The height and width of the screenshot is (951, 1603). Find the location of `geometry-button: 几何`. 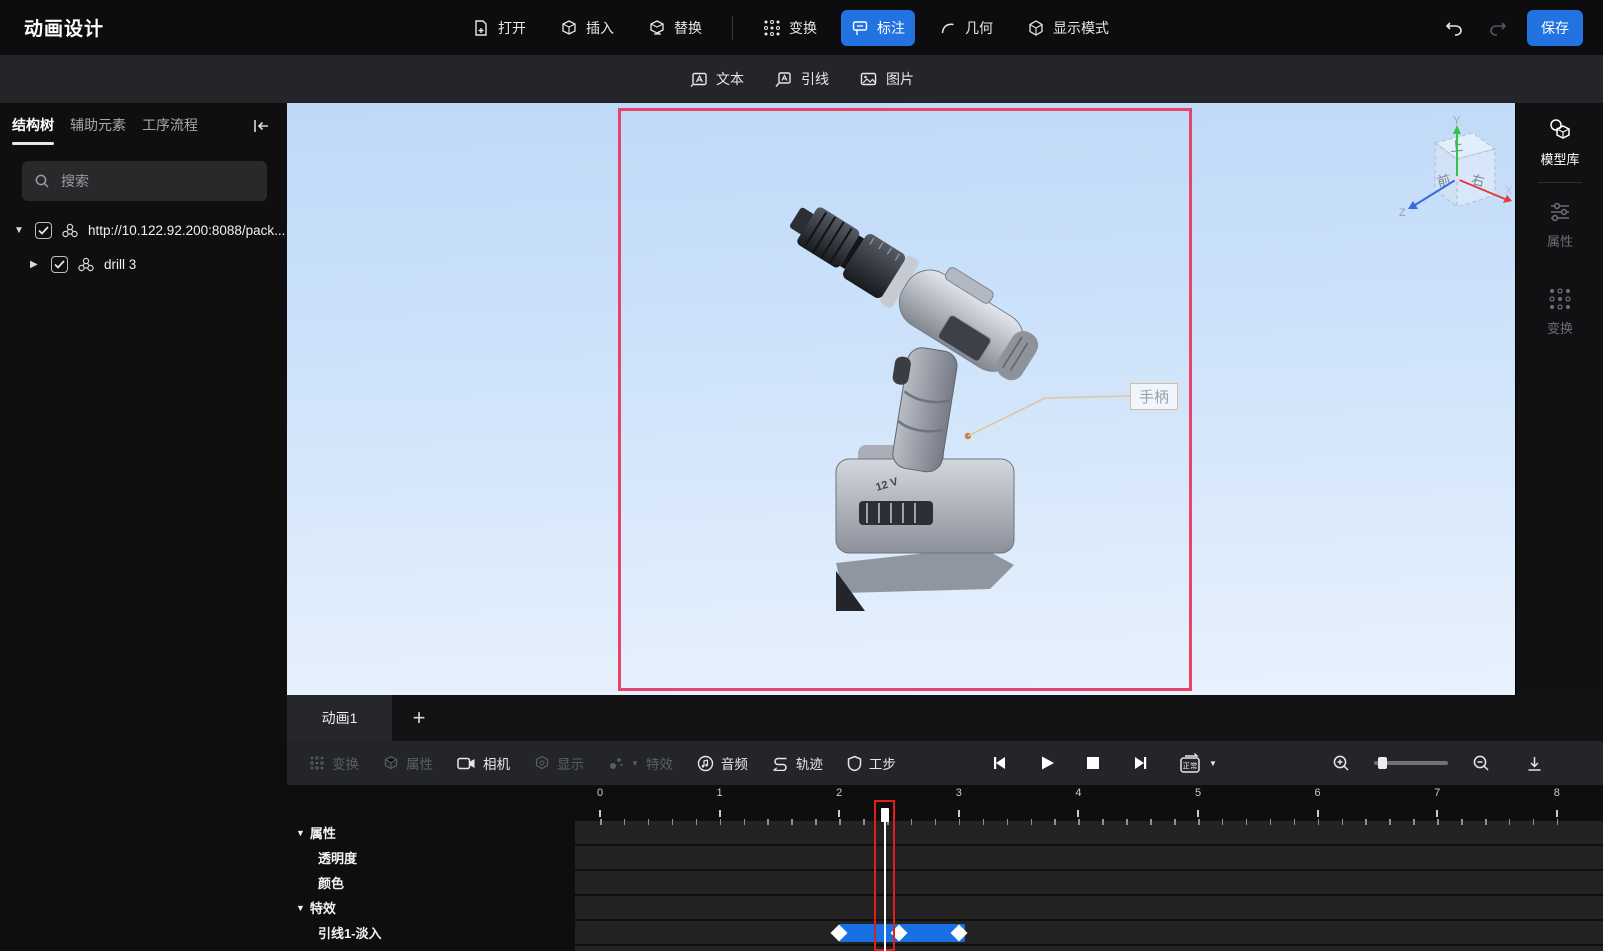

geometry-button: 几何 is located at coordinates (966, 28).